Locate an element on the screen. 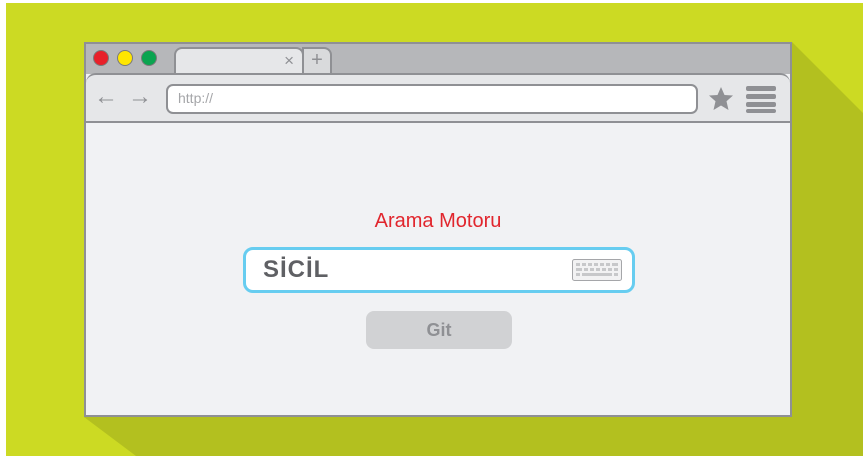 This screenshot has height=459, width=863. minimize-window-button is located at coordinates (125, 58).